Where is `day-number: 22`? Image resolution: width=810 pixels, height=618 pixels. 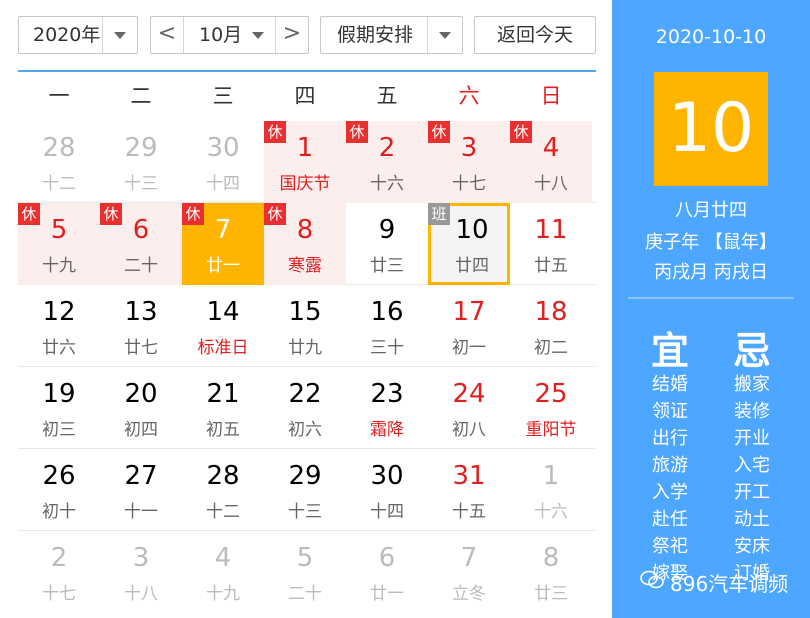 day-number: 22 is located at coordinates (305, 394).